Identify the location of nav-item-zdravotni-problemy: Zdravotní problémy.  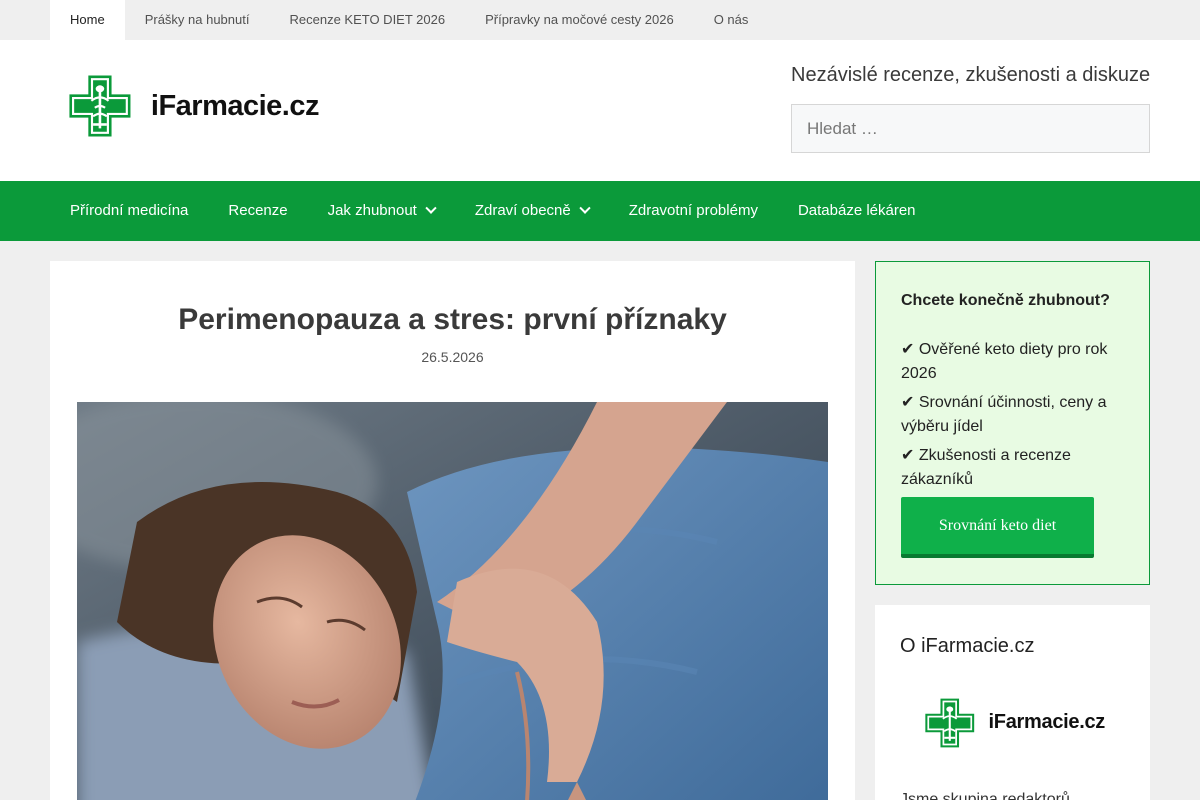
(693, 211).